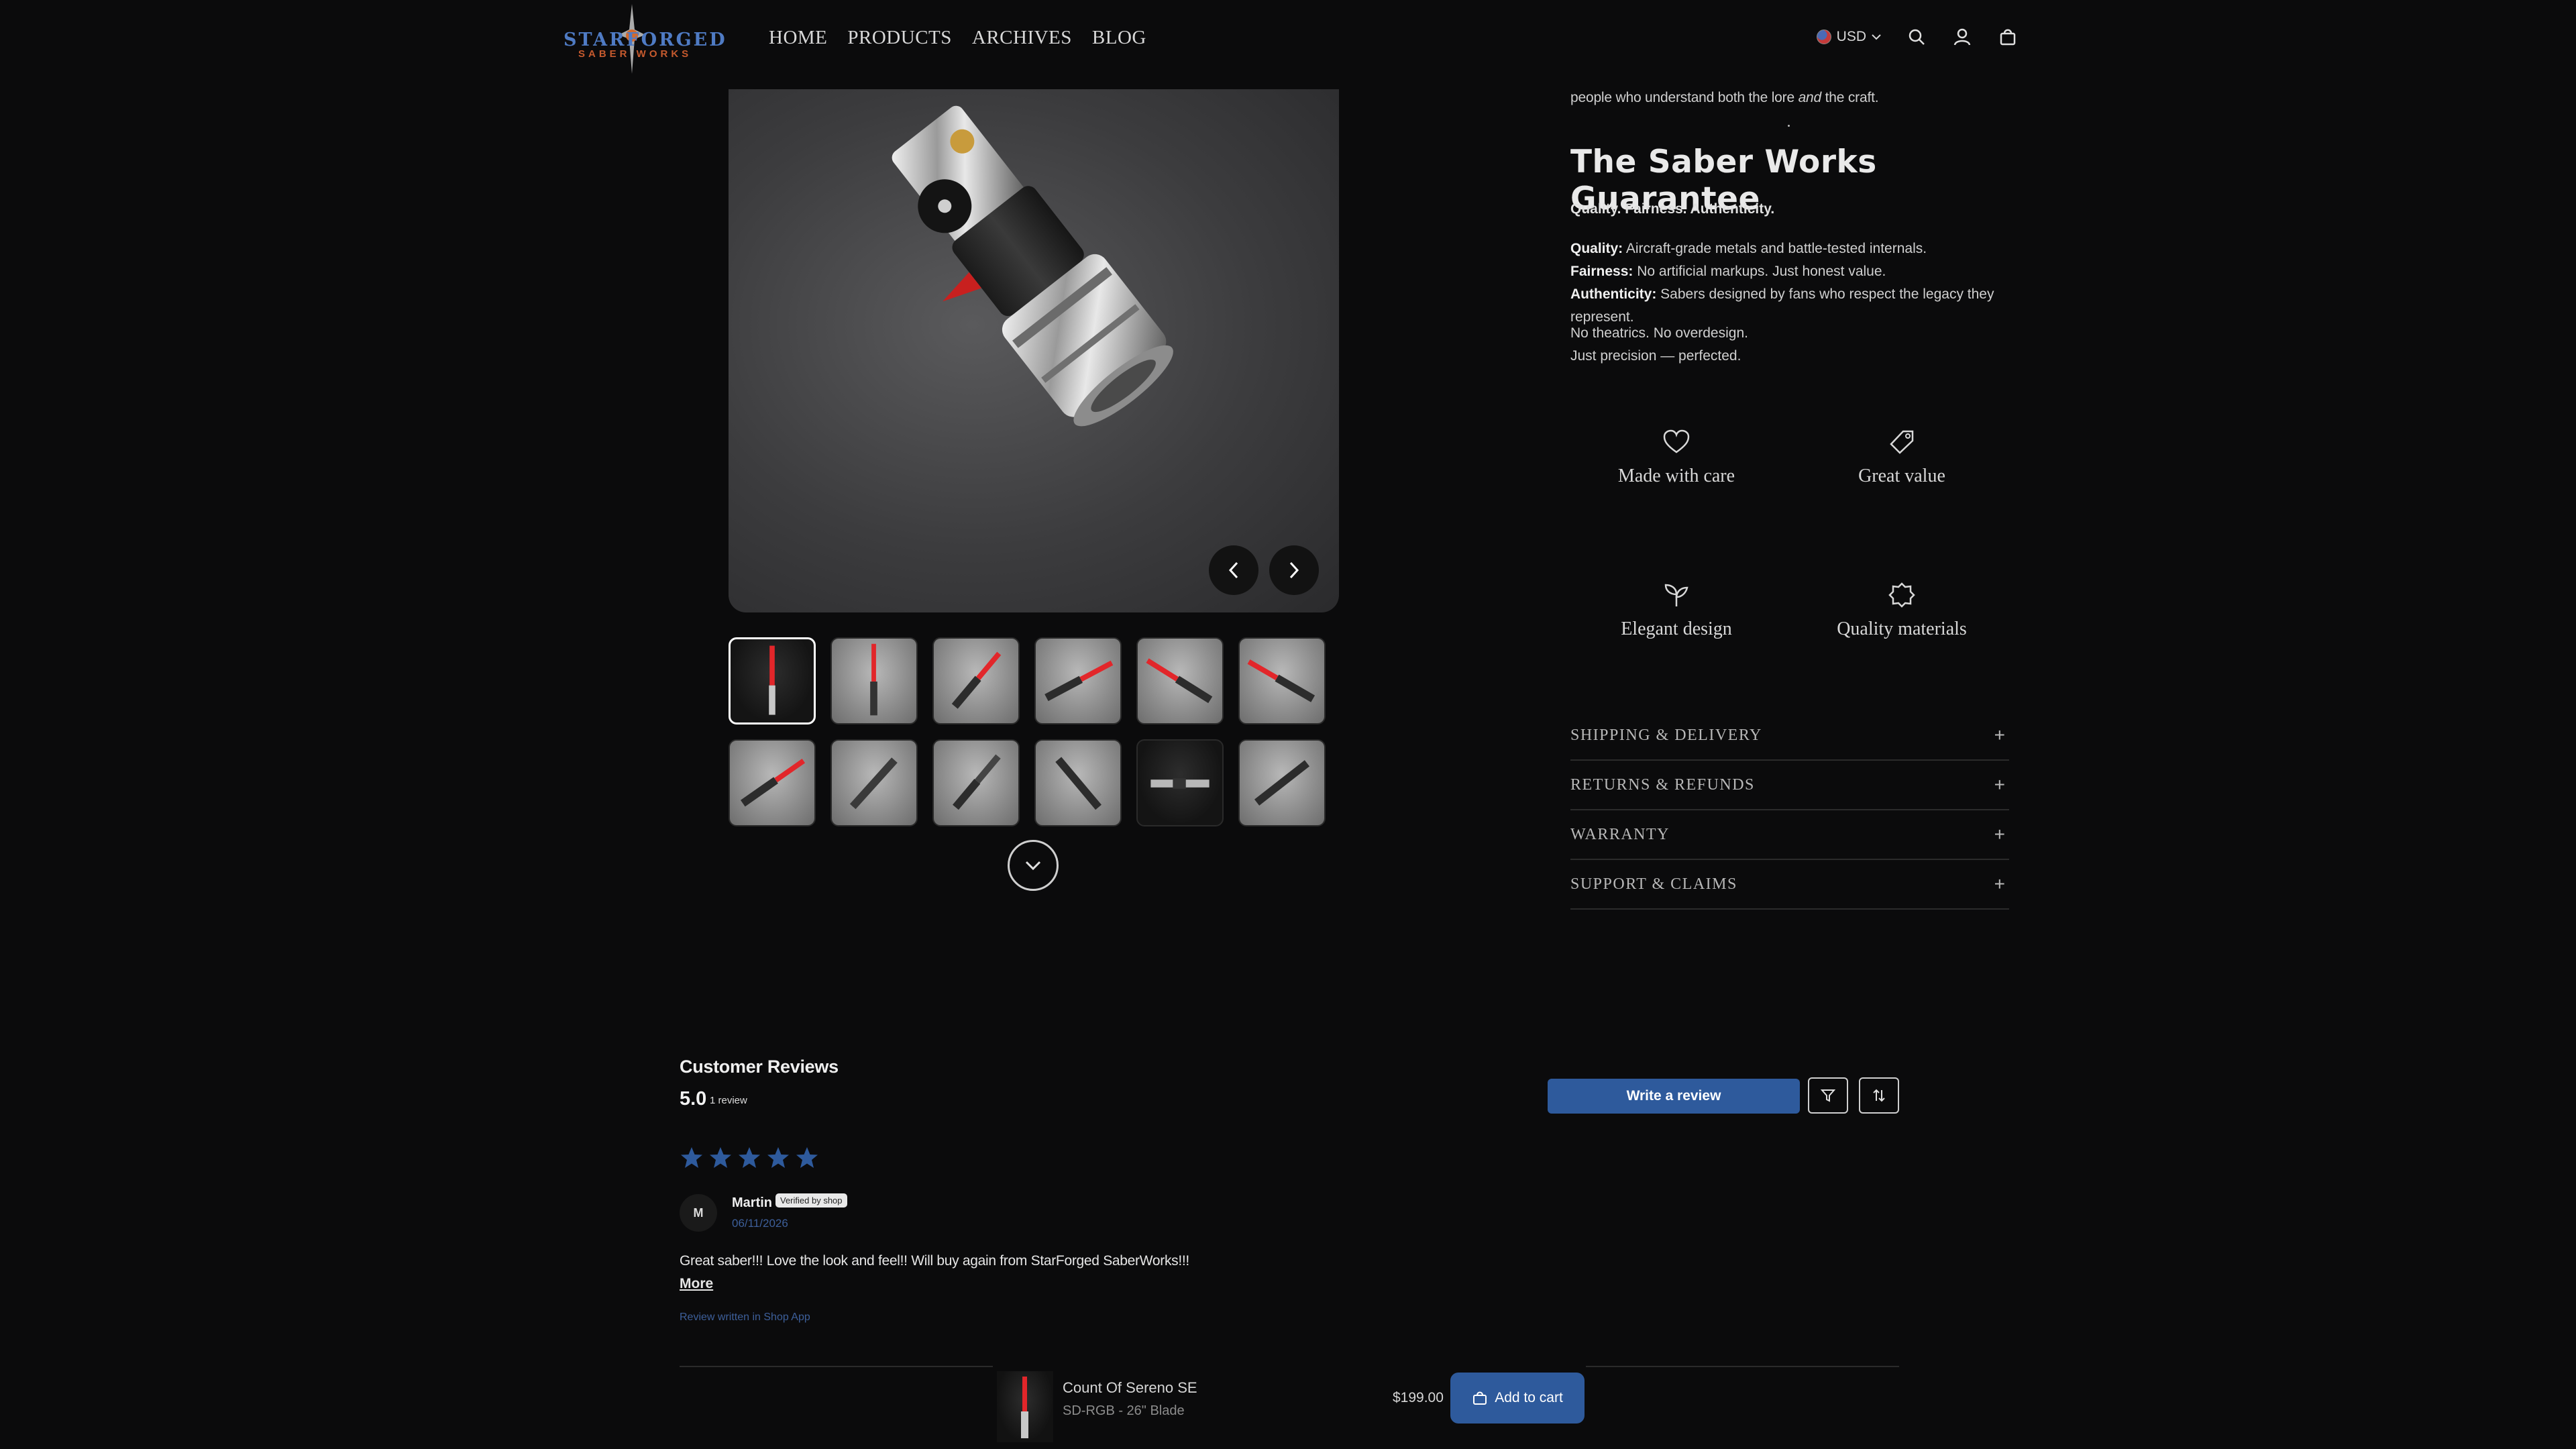 The height and width of the screenshot is (1449, 2576). What do you see at coordinates (759, 1067) in the screenshot?
I see `reviews-title: Customer Reviews` at bounding box center [759, 1067].